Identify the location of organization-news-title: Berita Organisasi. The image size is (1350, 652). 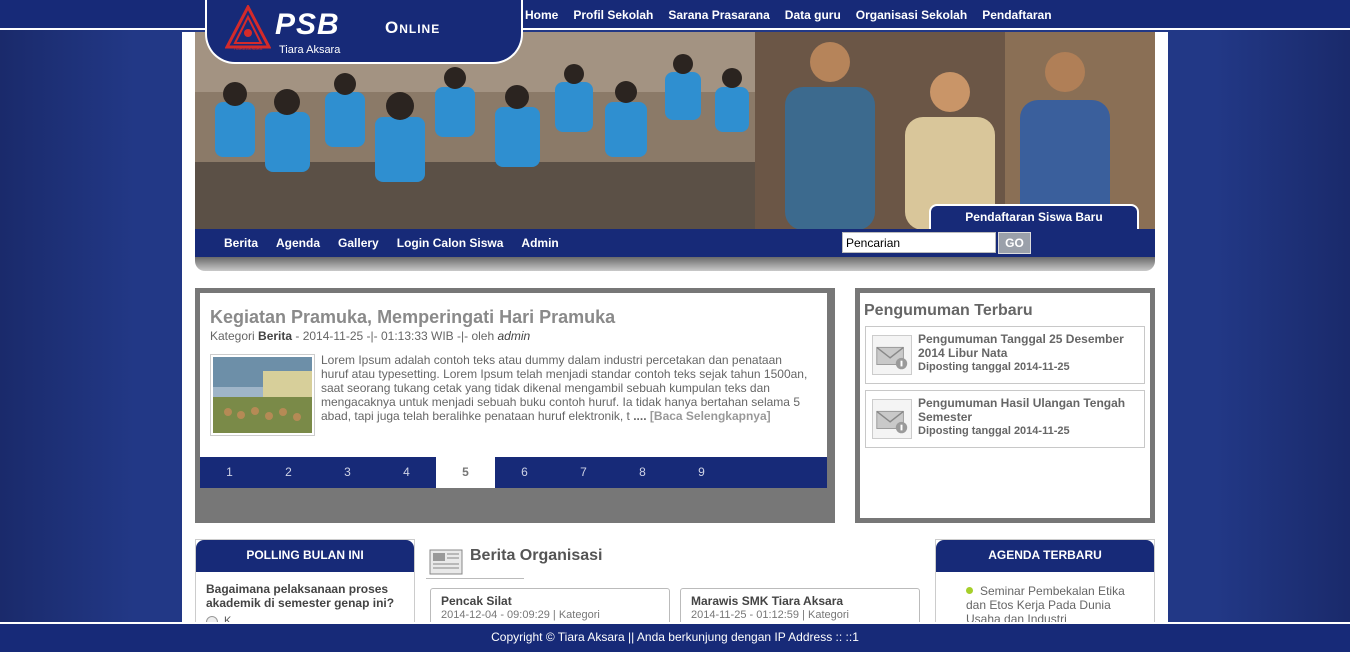
(536, 555).